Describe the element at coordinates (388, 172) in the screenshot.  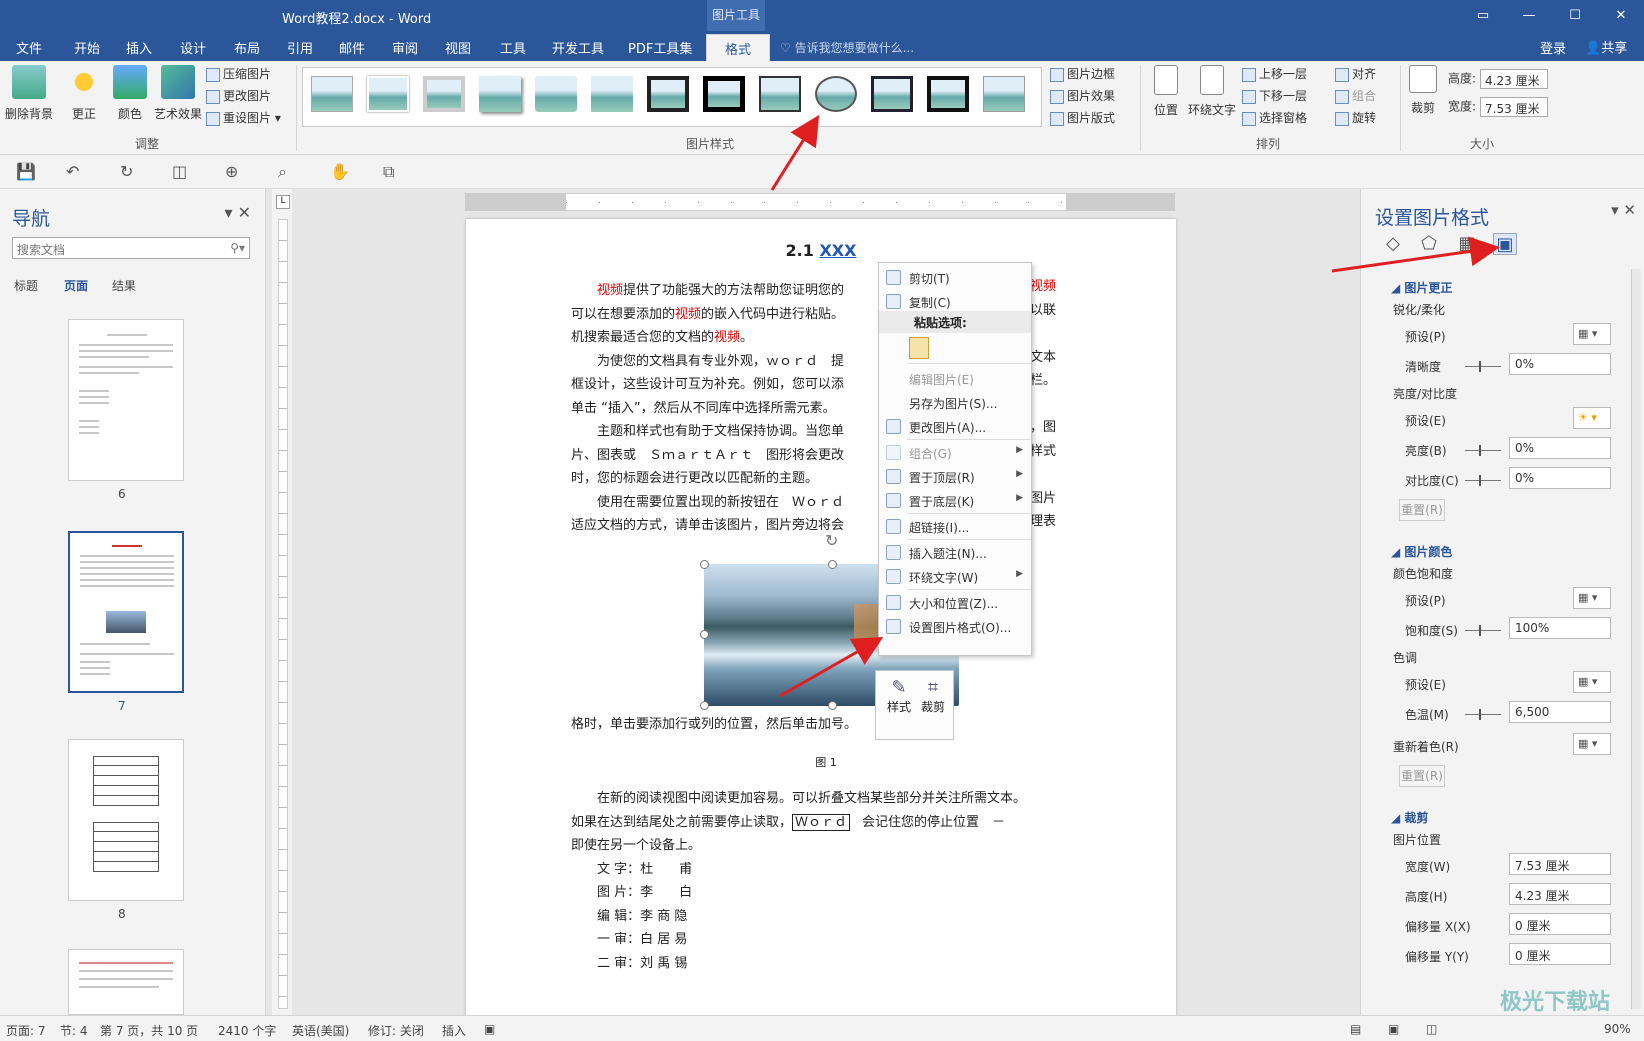
I see `customize-icon: ⧉` at that location.